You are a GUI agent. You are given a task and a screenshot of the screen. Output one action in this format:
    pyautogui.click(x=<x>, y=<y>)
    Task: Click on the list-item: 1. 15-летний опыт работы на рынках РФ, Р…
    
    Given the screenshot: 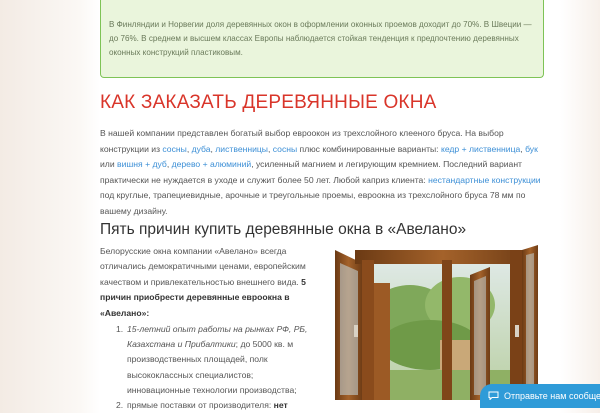 What is the action you would take?
    pyautogui.click(x=207, y=360)
    